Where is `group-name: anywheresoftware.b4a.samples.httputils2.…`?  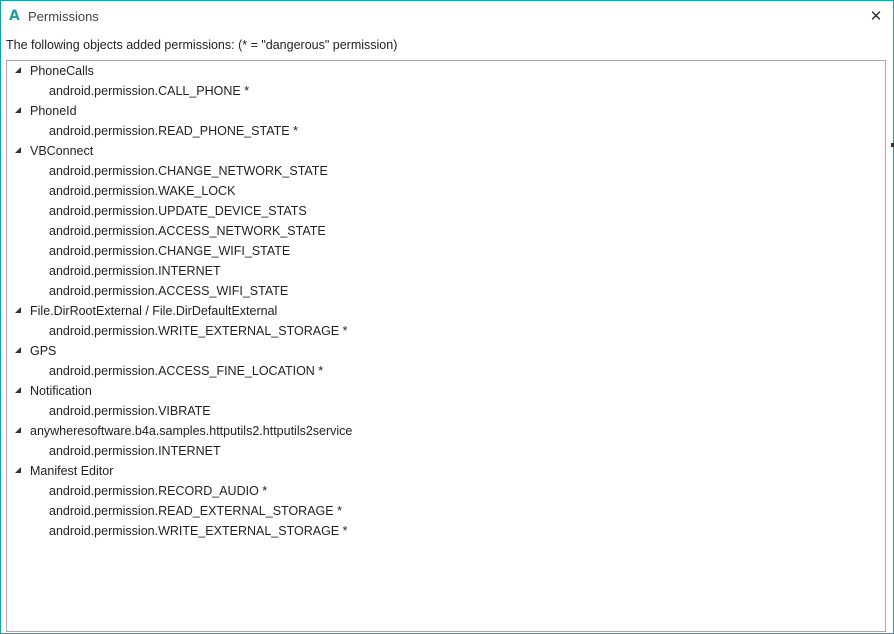 group-name: anywheresoftware.b4a.samples.httputils2.… is located at coordinates (191, 431).